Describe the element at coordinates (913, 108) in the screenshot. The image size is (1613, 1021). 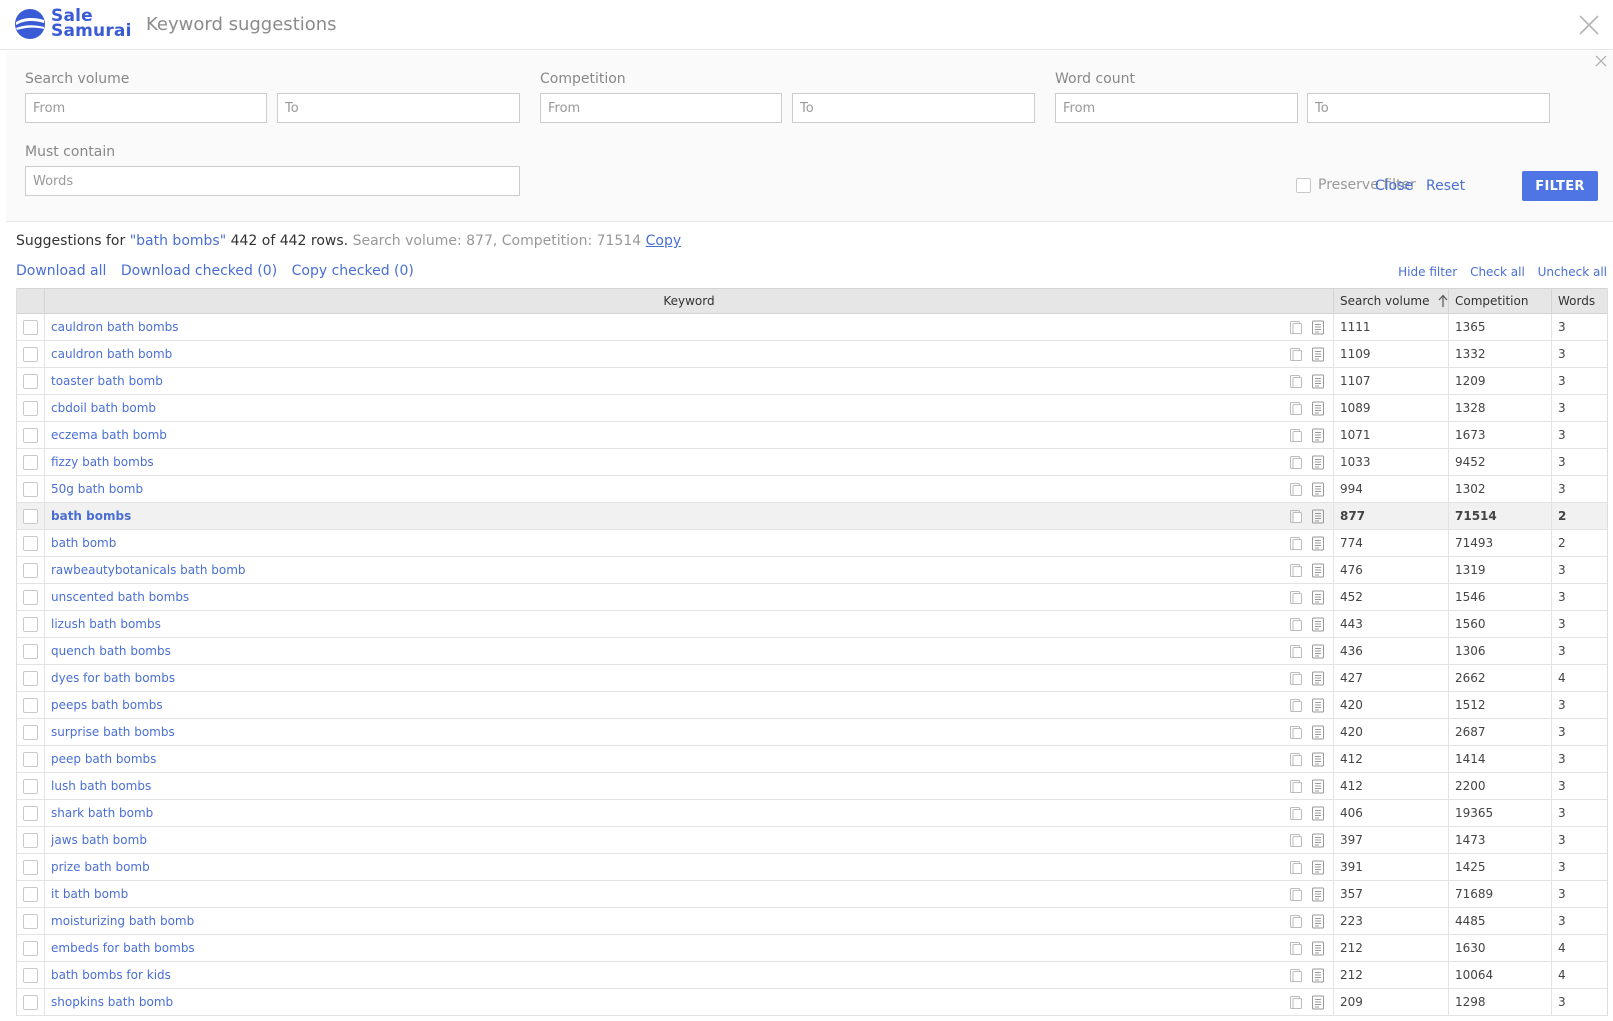
I see `competition-to-input` at that location.